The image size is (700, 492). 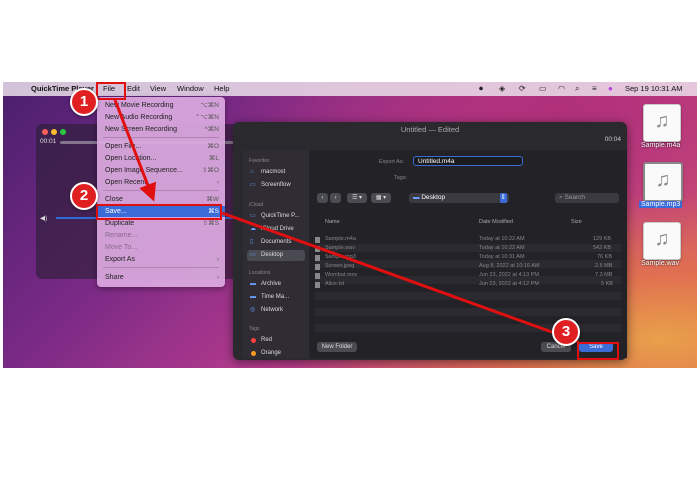 What do you see at coordinates (400, 278) in the screenshot?
I see `arrow-to-save-button` at bounding box center [400, 278].